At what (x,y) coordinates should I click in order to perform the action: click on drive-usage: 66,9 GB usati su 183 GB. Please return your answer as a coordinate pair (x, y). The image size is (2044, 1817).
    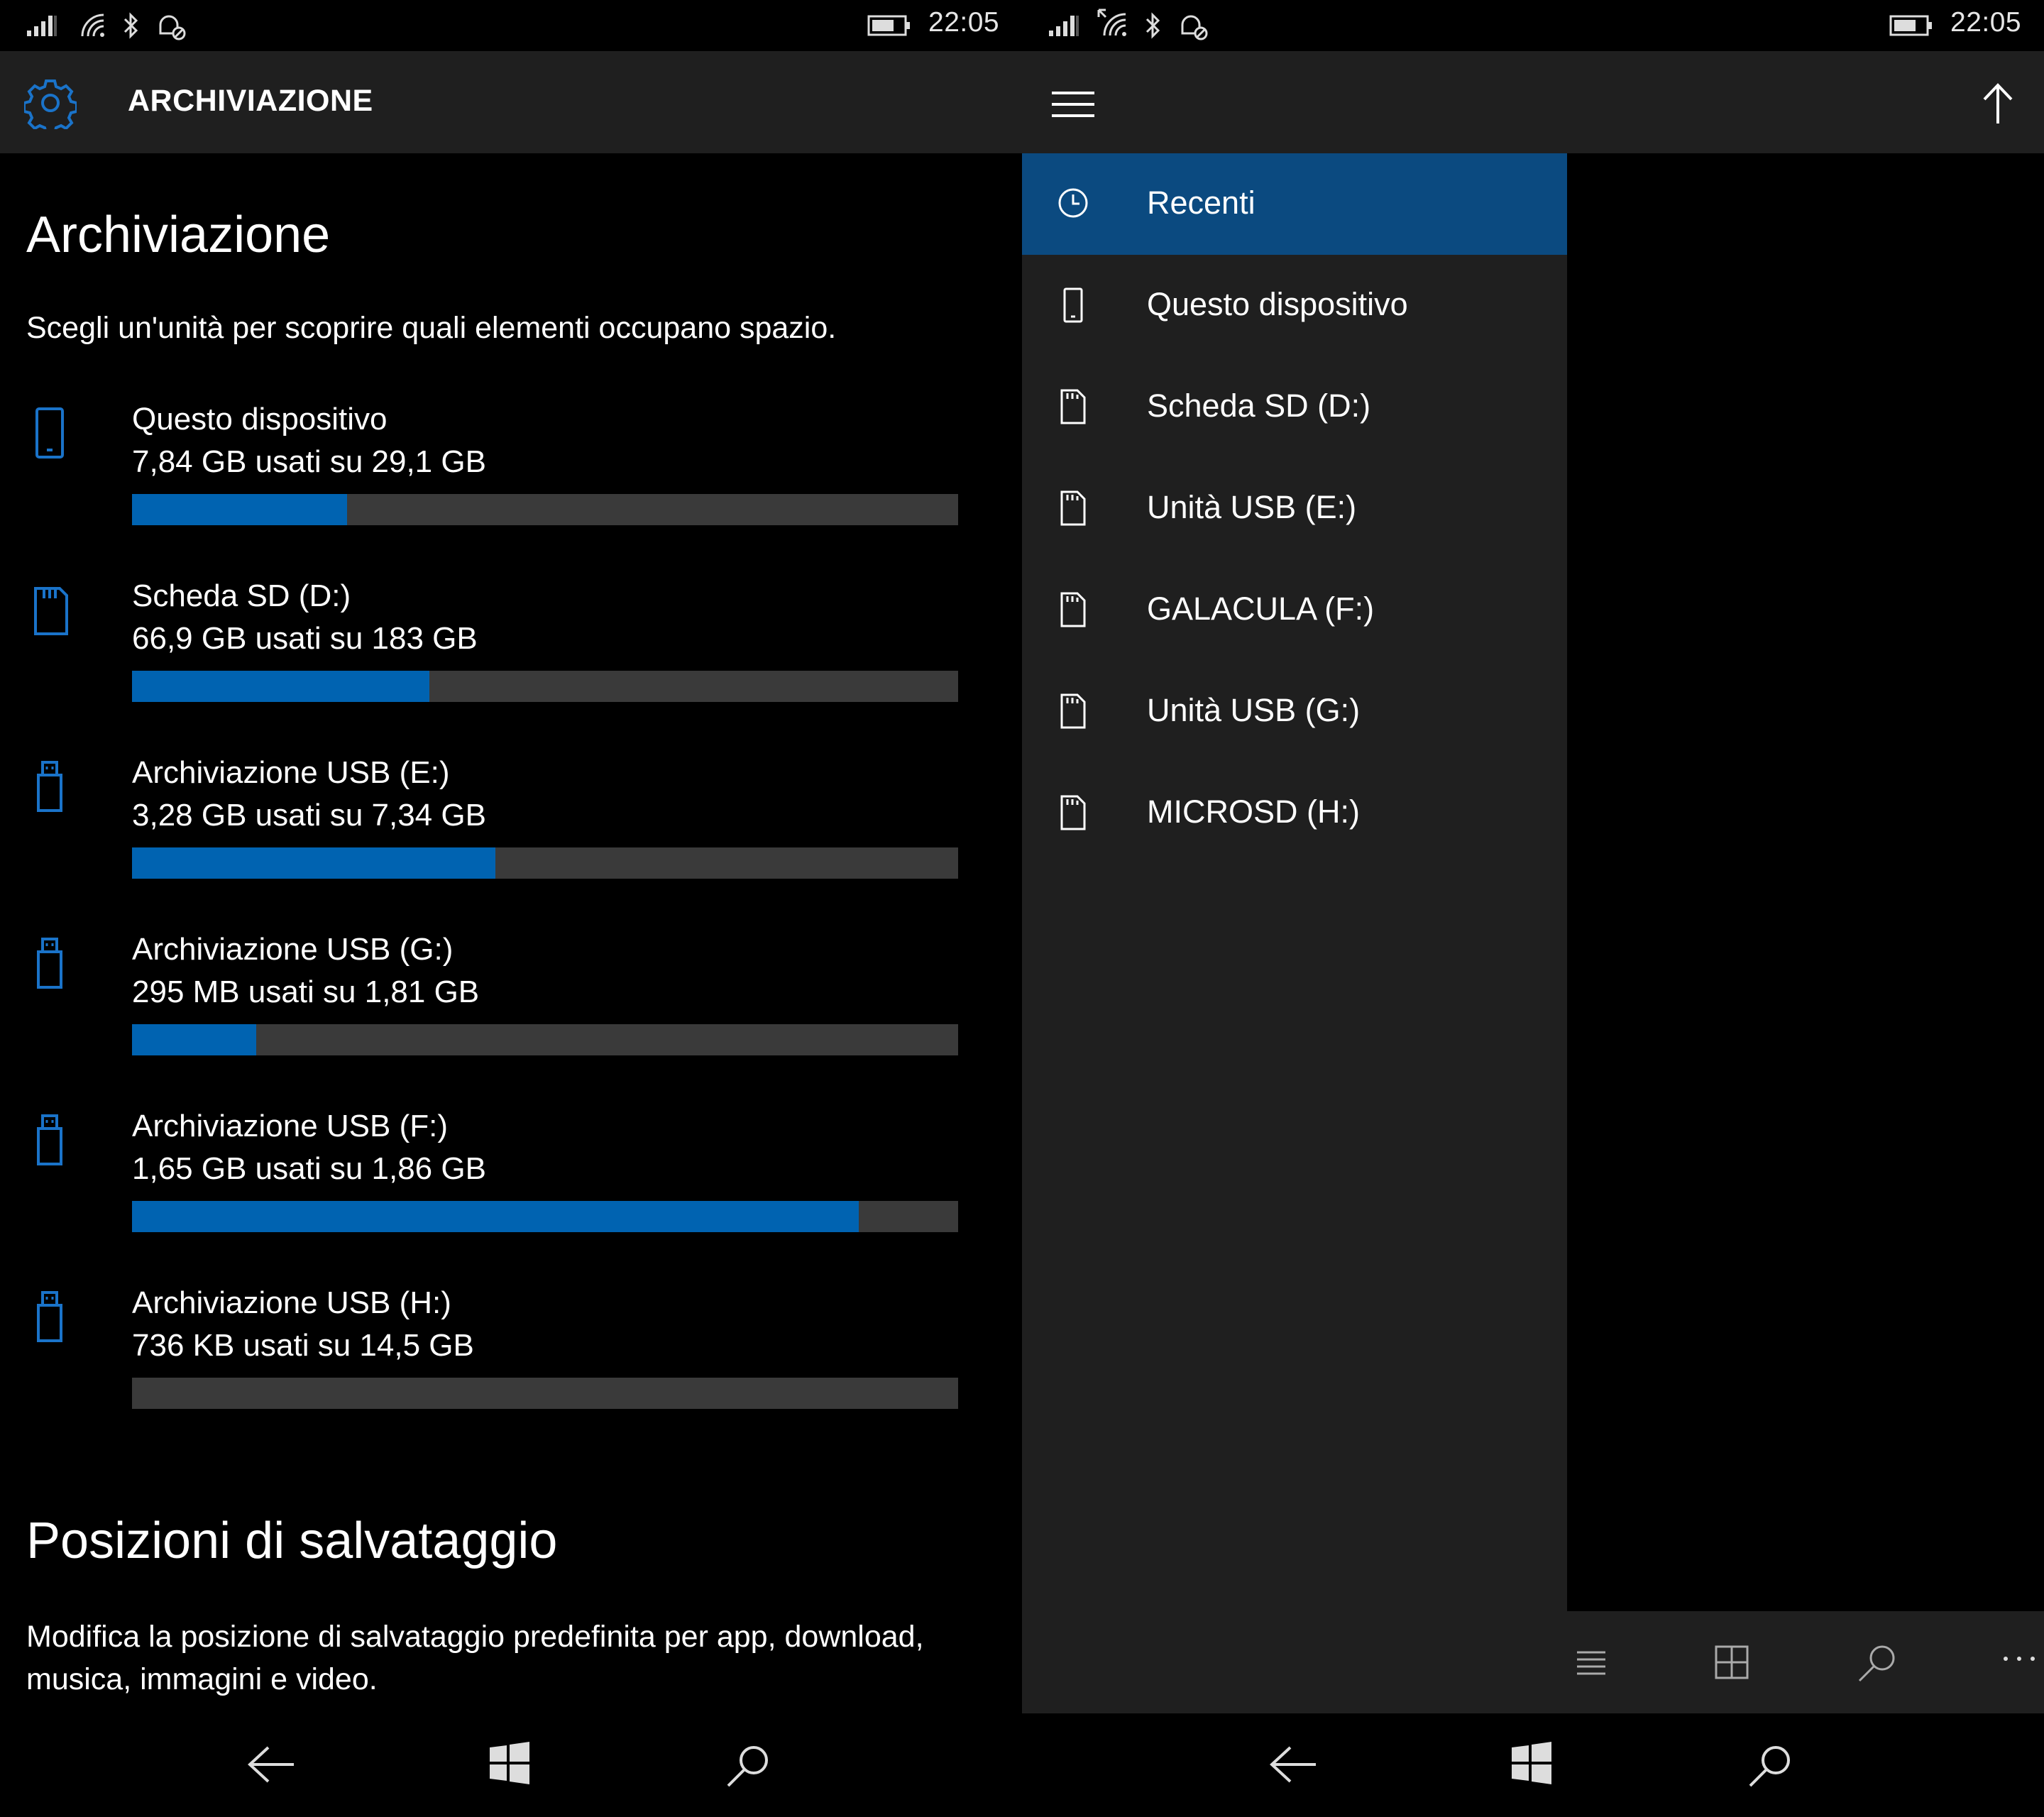
    Looking at the image, I should click on (305, 638).